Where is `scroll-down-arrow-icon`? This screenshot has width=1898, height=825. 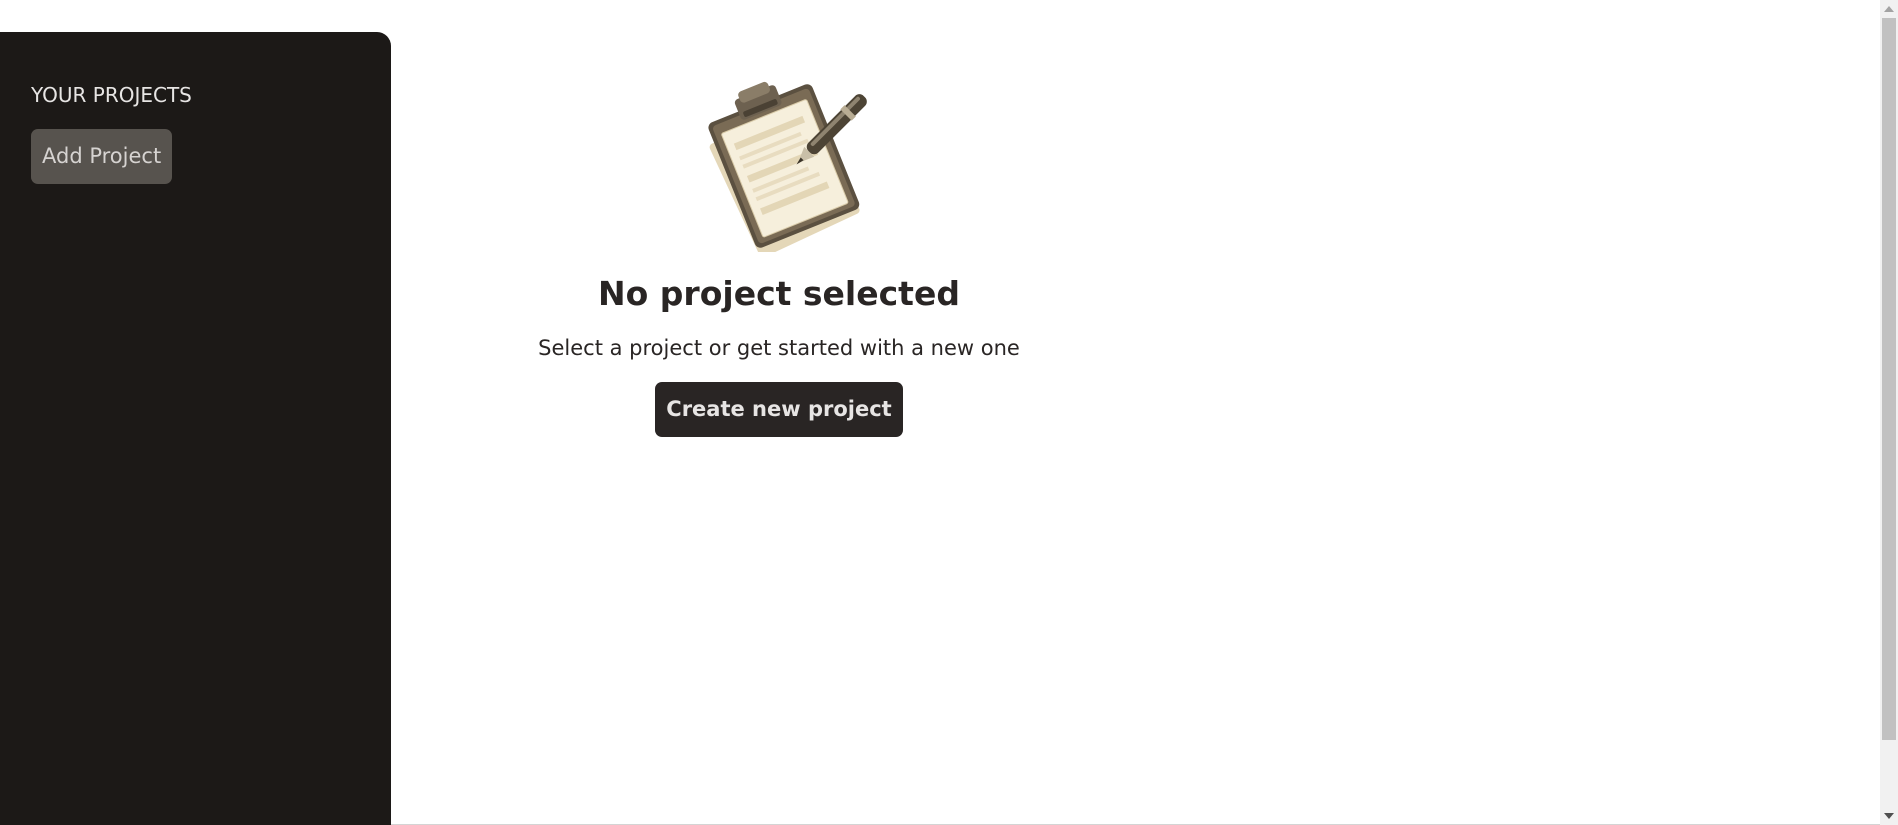
scroll-down-arrow-icon is located at coordinates (1889, 816).